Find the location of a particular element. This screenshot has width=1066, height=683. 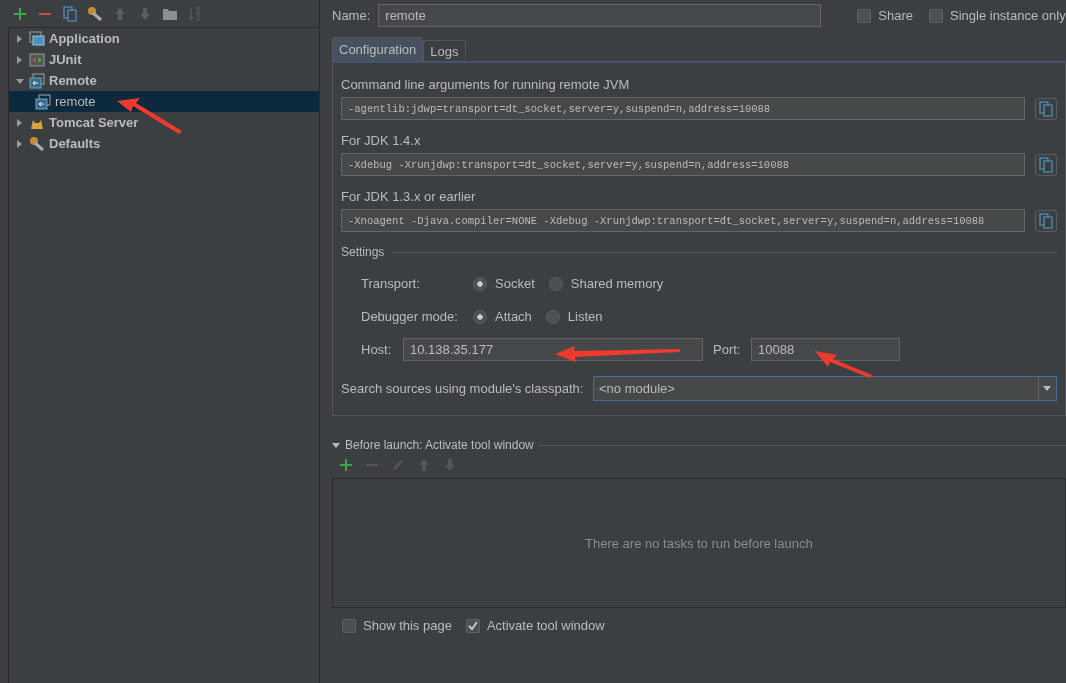

radio-label: Shared memory is located at coordinates (617, 283).